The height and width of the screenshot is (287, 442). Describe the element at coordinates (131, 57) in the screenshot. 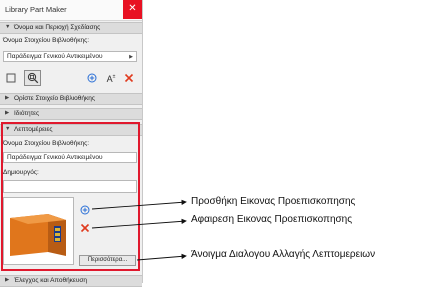

I see `dropdown-arrow-icon: ▶` at that location.